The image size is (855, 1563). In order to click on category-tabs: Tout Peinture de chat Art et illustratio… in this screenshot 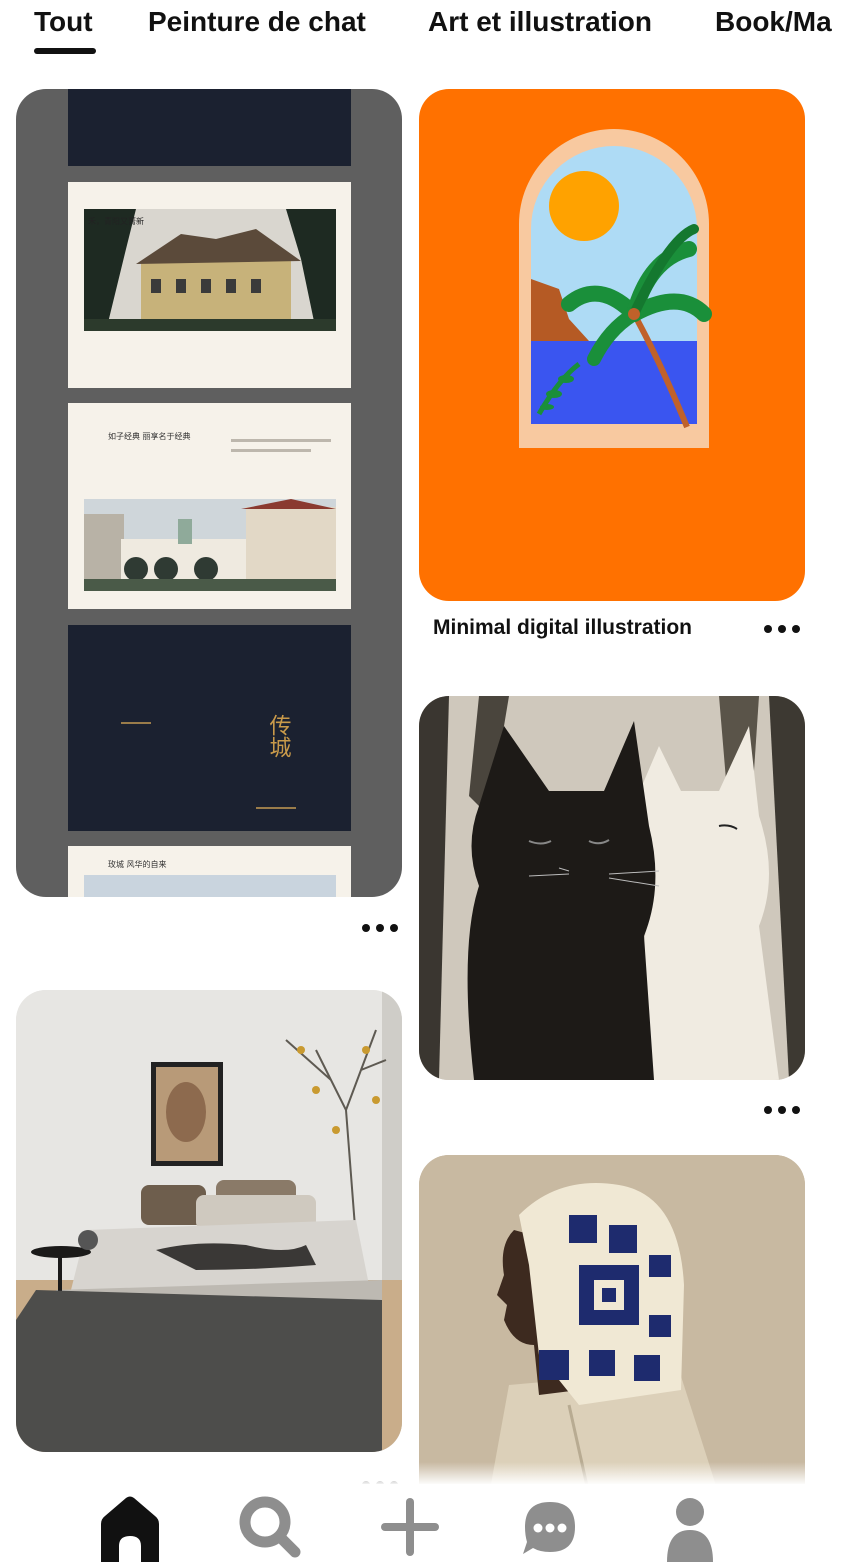, I will do `click(427, 31)`.